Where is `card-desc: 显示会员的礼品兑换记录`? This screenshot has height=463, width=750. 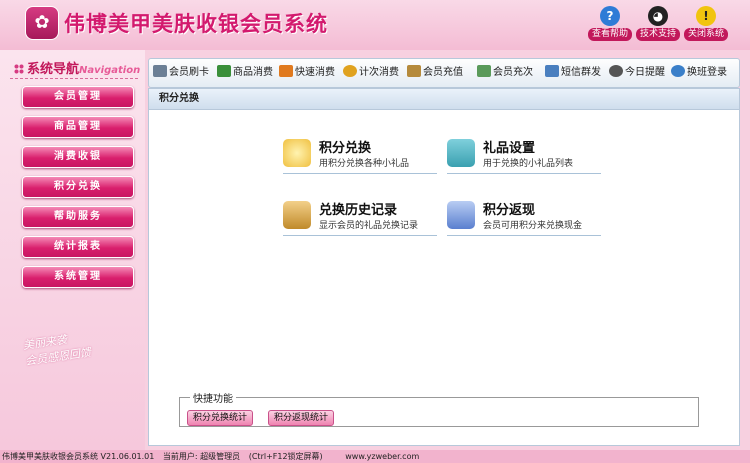 card-desc: 显示会员的礼品兑换记录 is located at coordinates (369, 226).